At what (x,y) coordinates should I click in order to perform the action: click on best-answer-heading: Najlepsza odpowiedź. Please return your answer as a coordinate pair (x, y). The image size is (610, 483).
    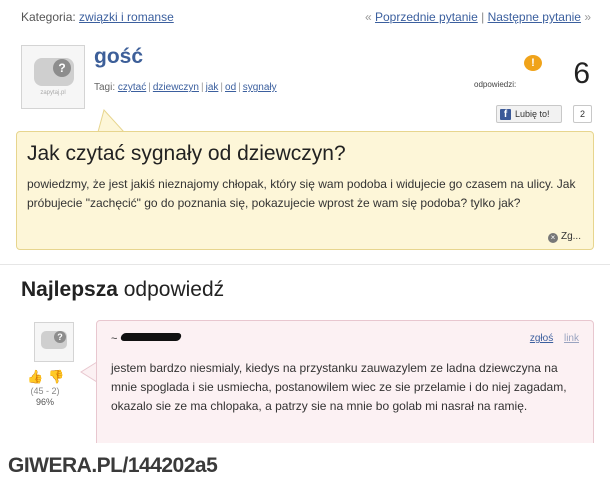
    Looking at the image, I should click on (122, 290).